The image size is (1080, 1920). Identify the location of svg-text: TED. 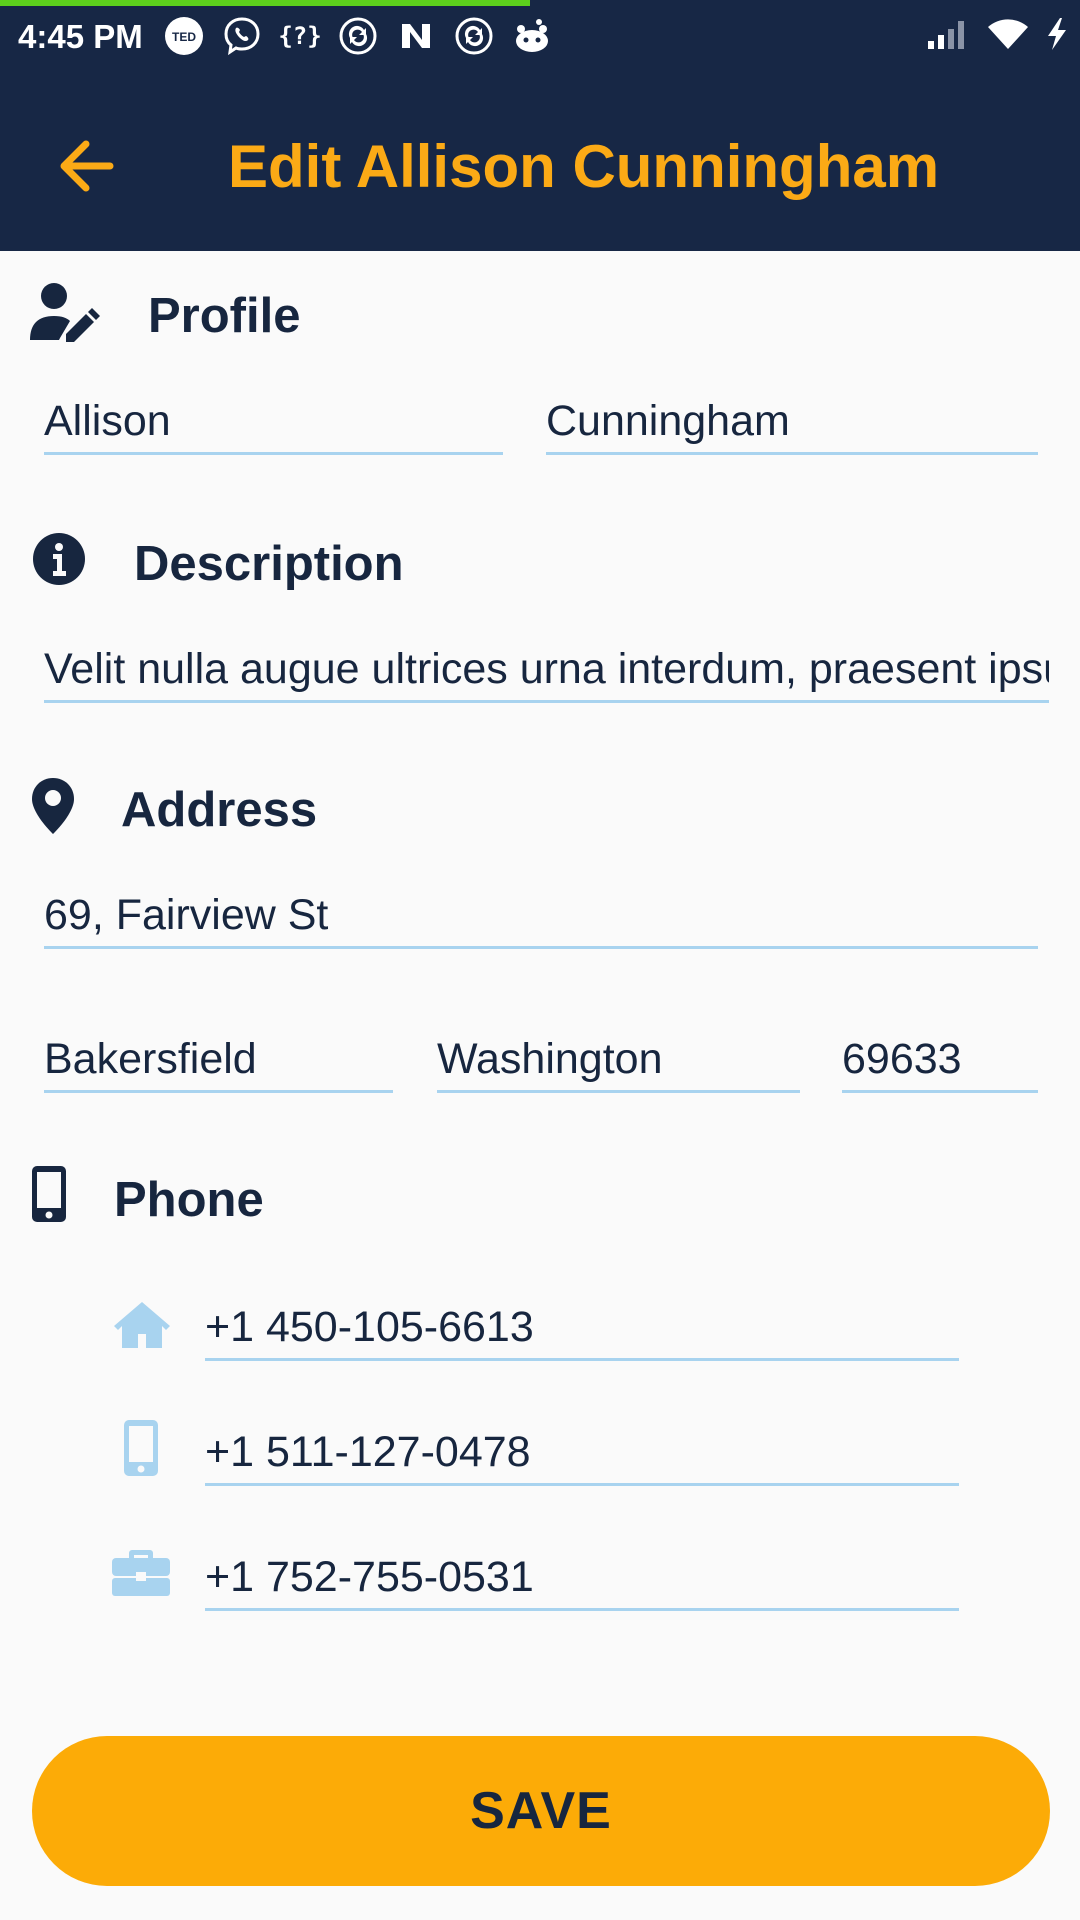
(184, 37).